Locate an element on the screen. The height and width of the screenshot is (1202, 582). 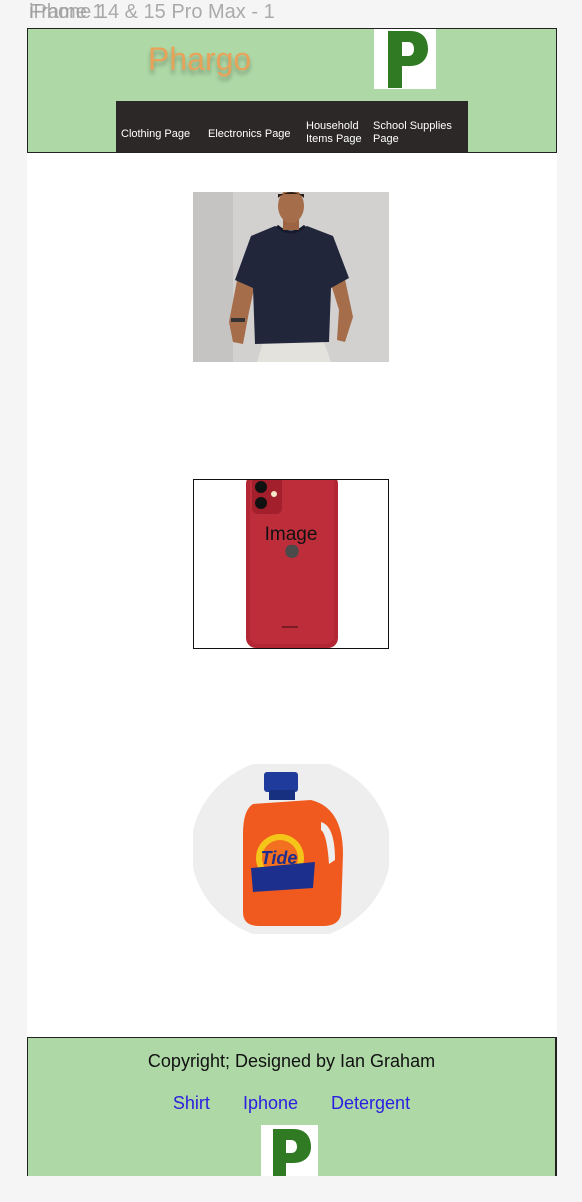
brand-name: Phargo is located at coordinates (199, 59).